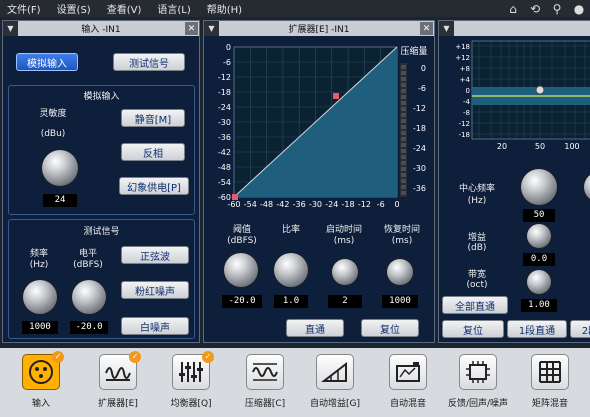  I want to click on compressor-icon, so click(265, 372).